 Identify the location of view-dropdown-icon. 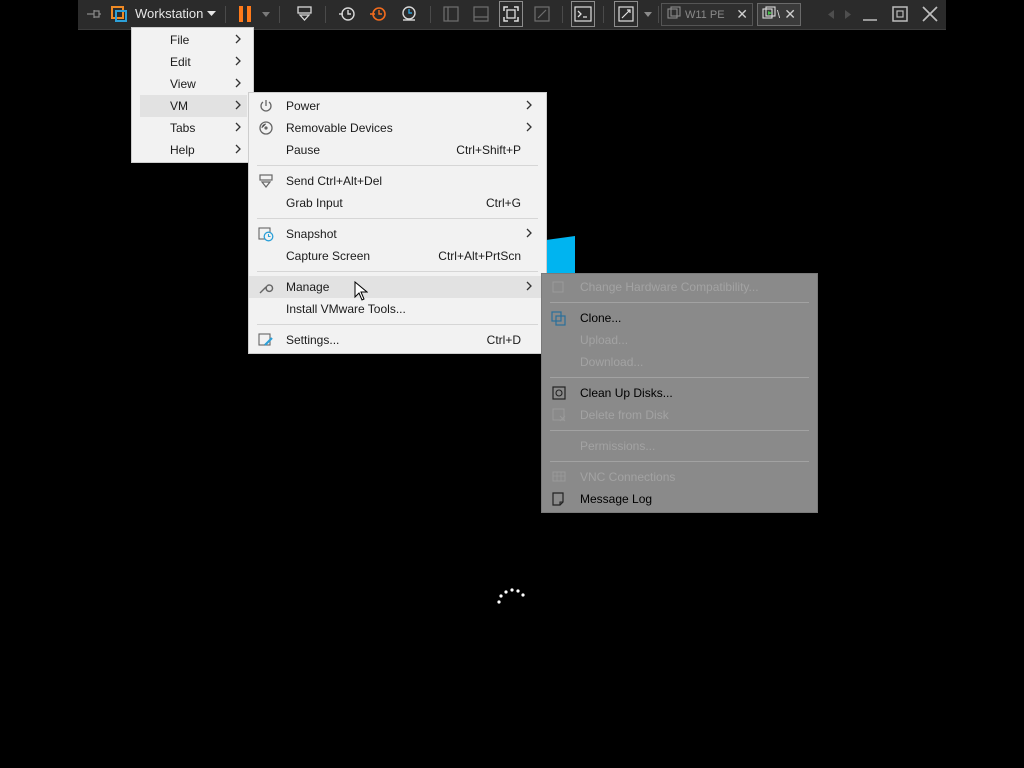
(648, 14).